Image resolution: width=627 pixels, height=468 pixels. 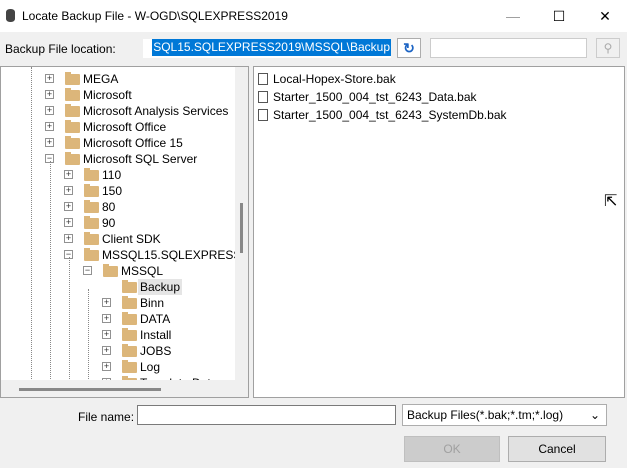 I want to click on tree-item: +150, so click(x=118, y=191).